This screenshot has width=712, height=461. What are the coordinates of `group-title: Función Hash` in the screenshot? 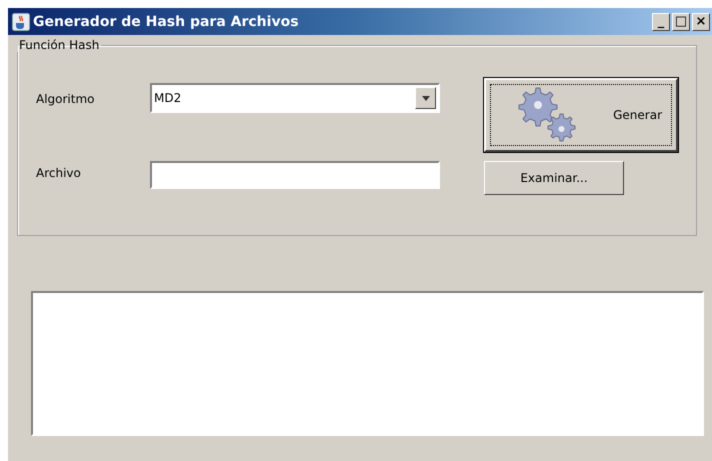 It's located at (59, 45).